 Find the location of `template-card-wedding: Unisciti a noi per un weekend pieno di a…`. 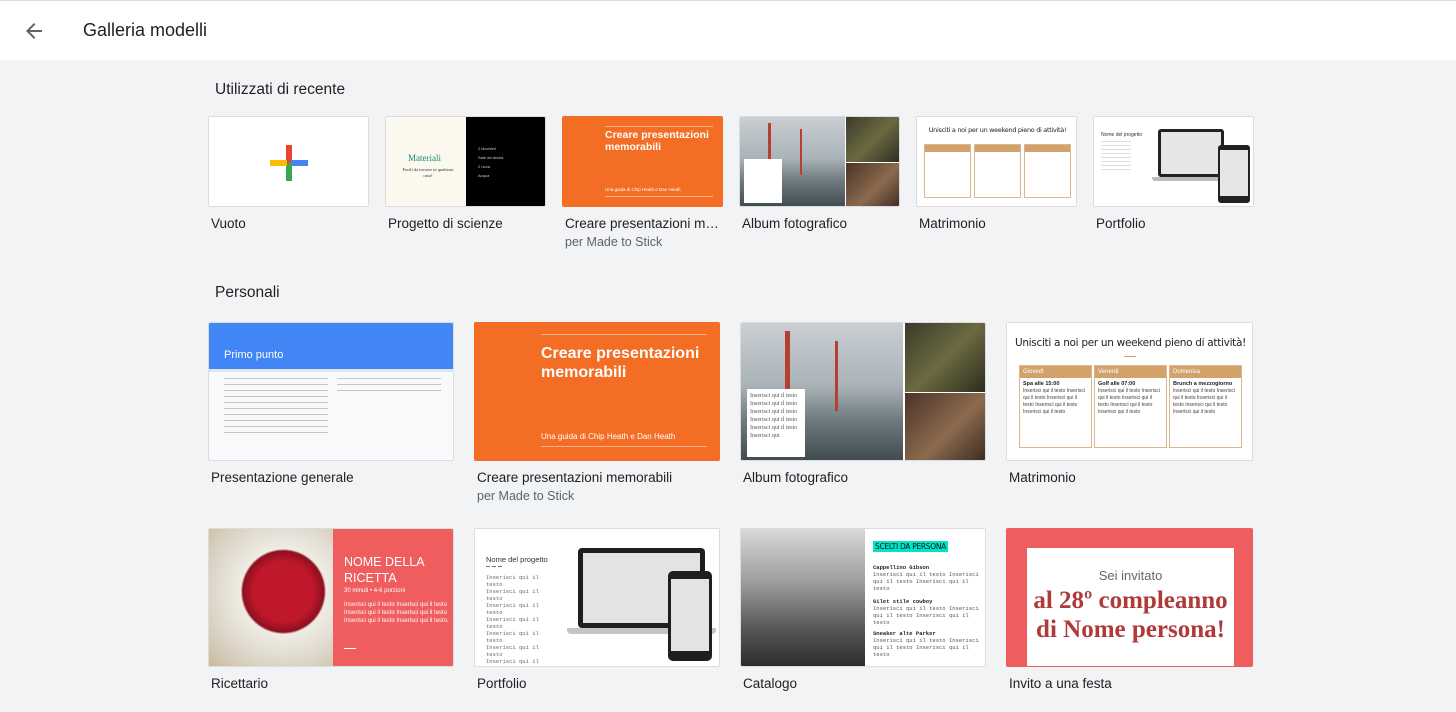

template-card-wedding: Unisciti a noi per un weekend pieno di a… is located at coordinates (996, 176).